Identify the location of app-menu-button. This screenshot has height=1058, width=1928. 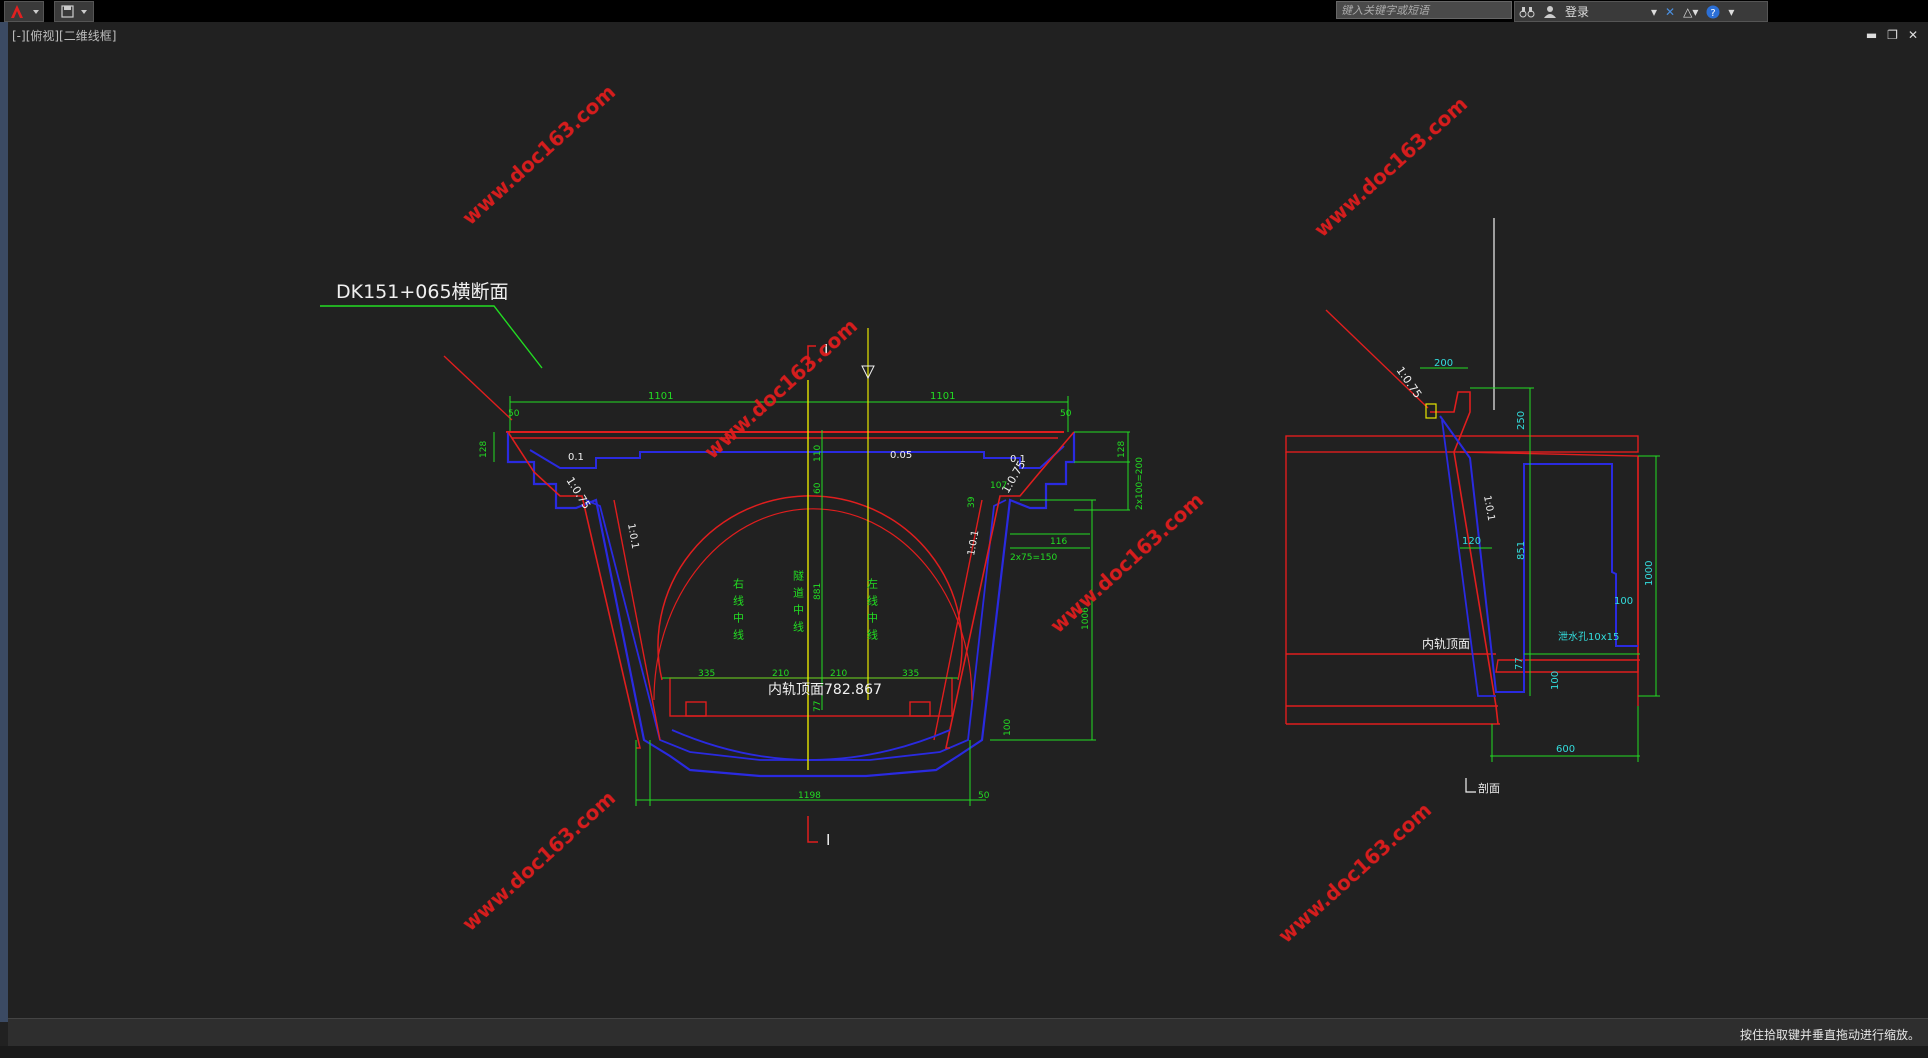
(24, 11).